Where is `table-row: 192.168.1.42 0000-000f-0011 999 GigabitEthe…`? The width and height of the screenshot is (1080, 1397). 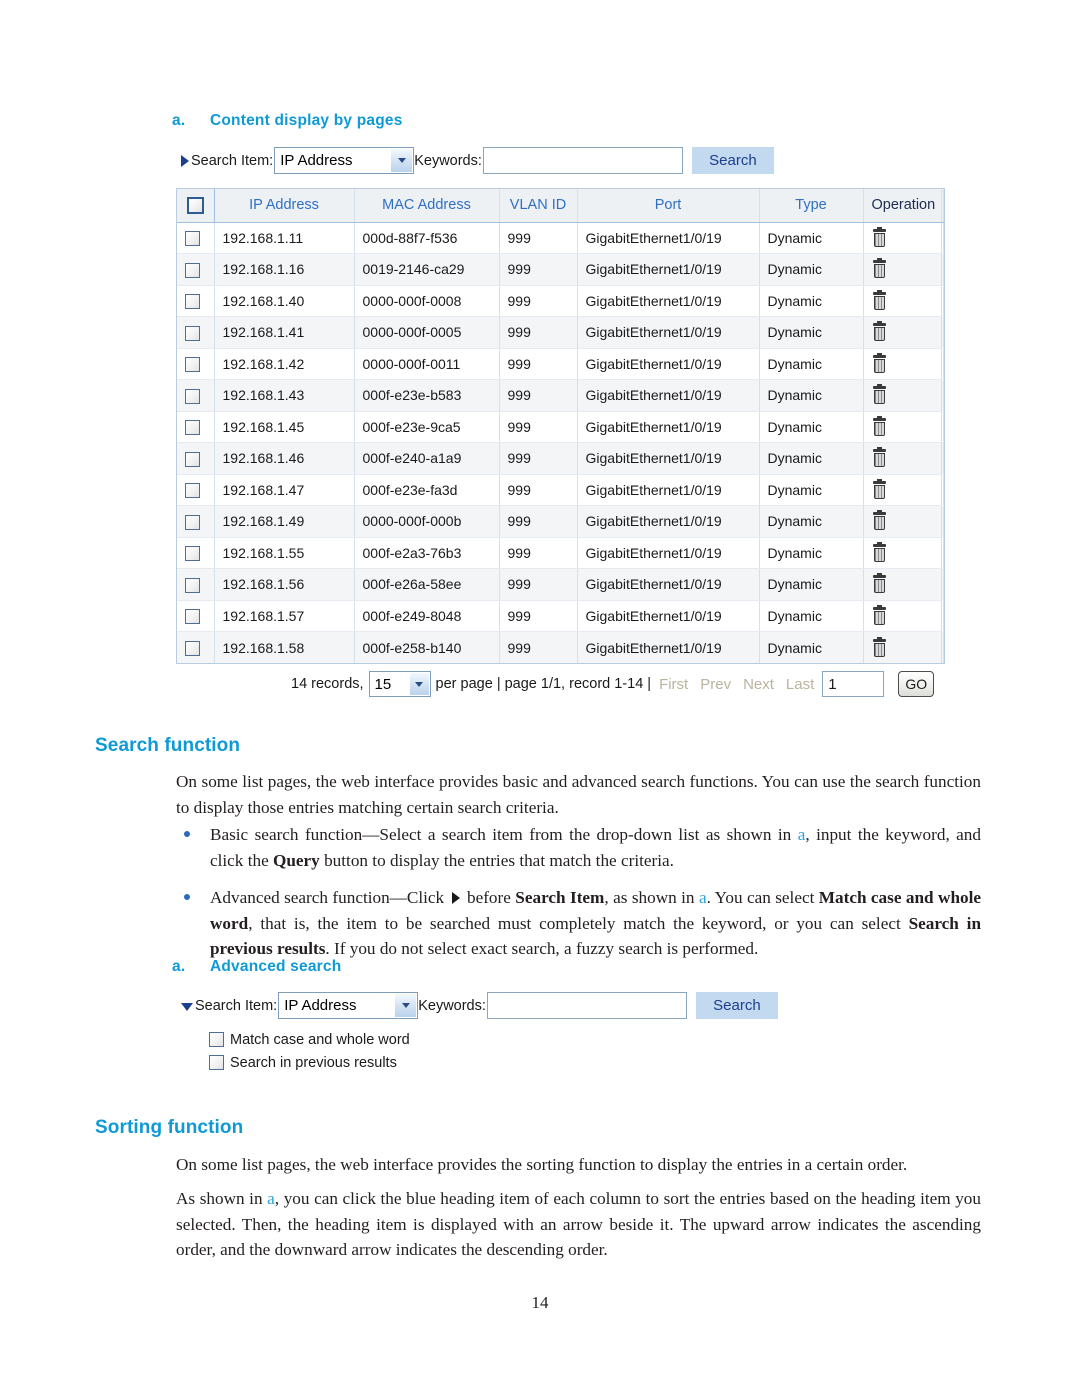 table-row: 192.168.1.42 0000-000f-0011 999 GigabitEthe… is located at coordinates (560, 364).